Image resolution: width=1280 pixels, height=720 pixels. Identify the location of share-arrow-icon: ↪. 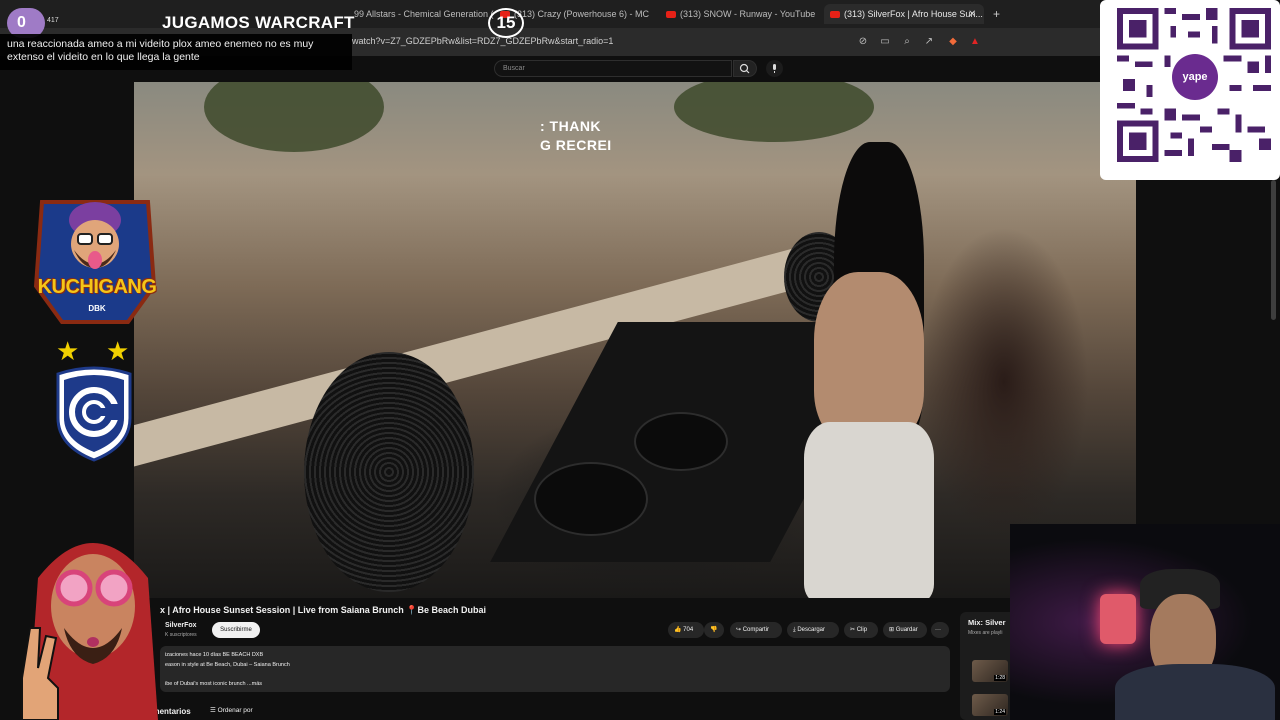
(739, 630).